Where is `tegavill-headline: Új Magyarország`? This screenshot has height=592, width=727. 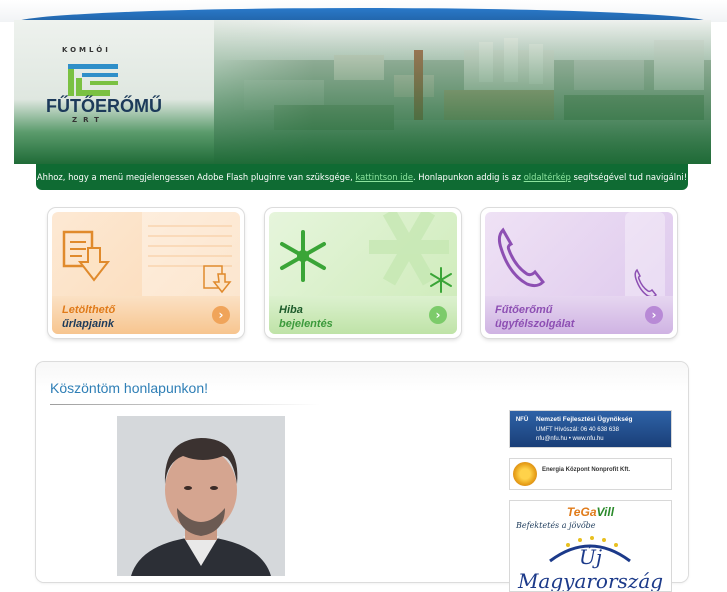 tegavill-headline: Új Magyarország is located at coordinates (590, 568).